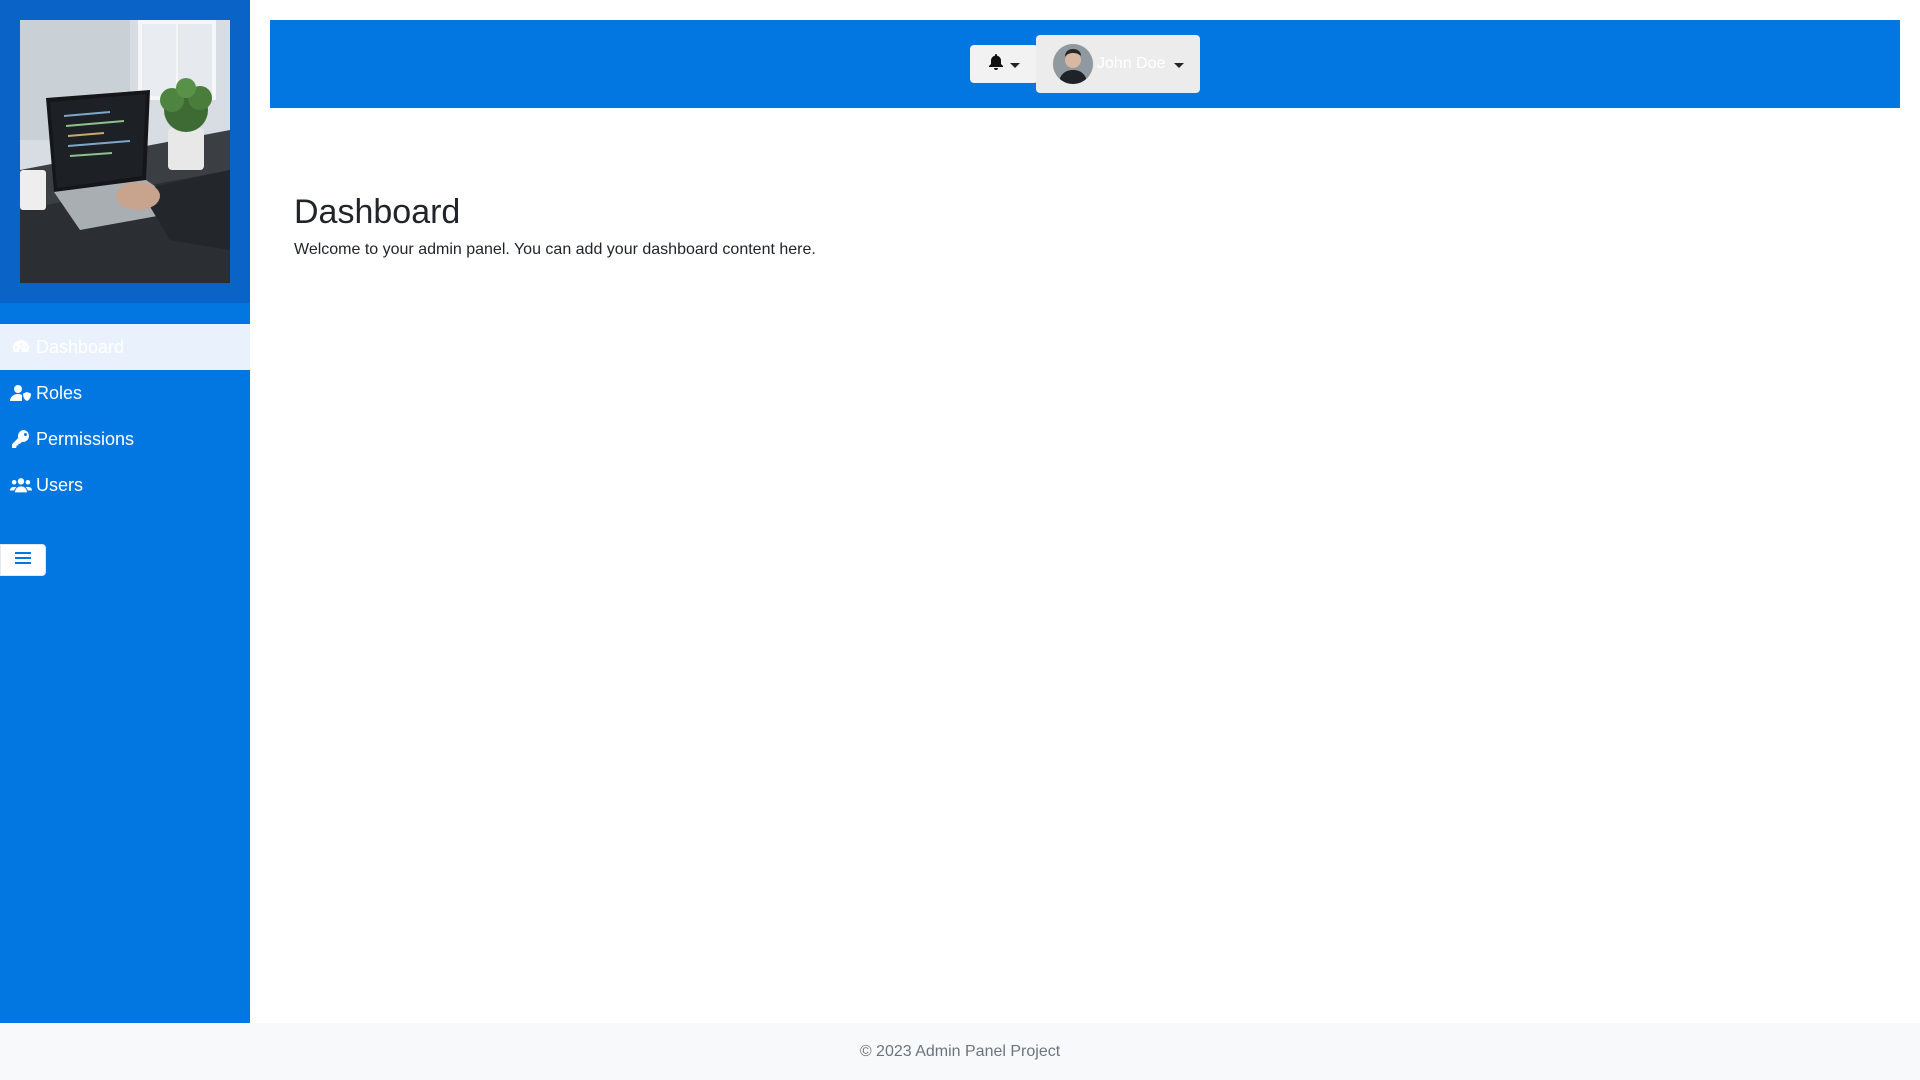 The width and height of the screenshot is (1920, 1080). I want to click on sidebar-item-label: Roles, so click(59, 392).